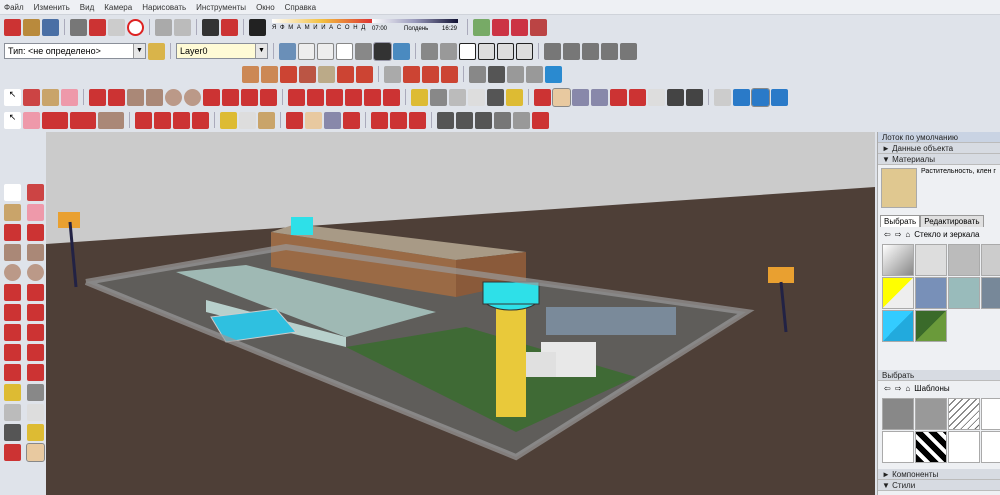 The height and width of the screenshot is (495, 1000). I want to click on axes-icon, so click(495, 97).